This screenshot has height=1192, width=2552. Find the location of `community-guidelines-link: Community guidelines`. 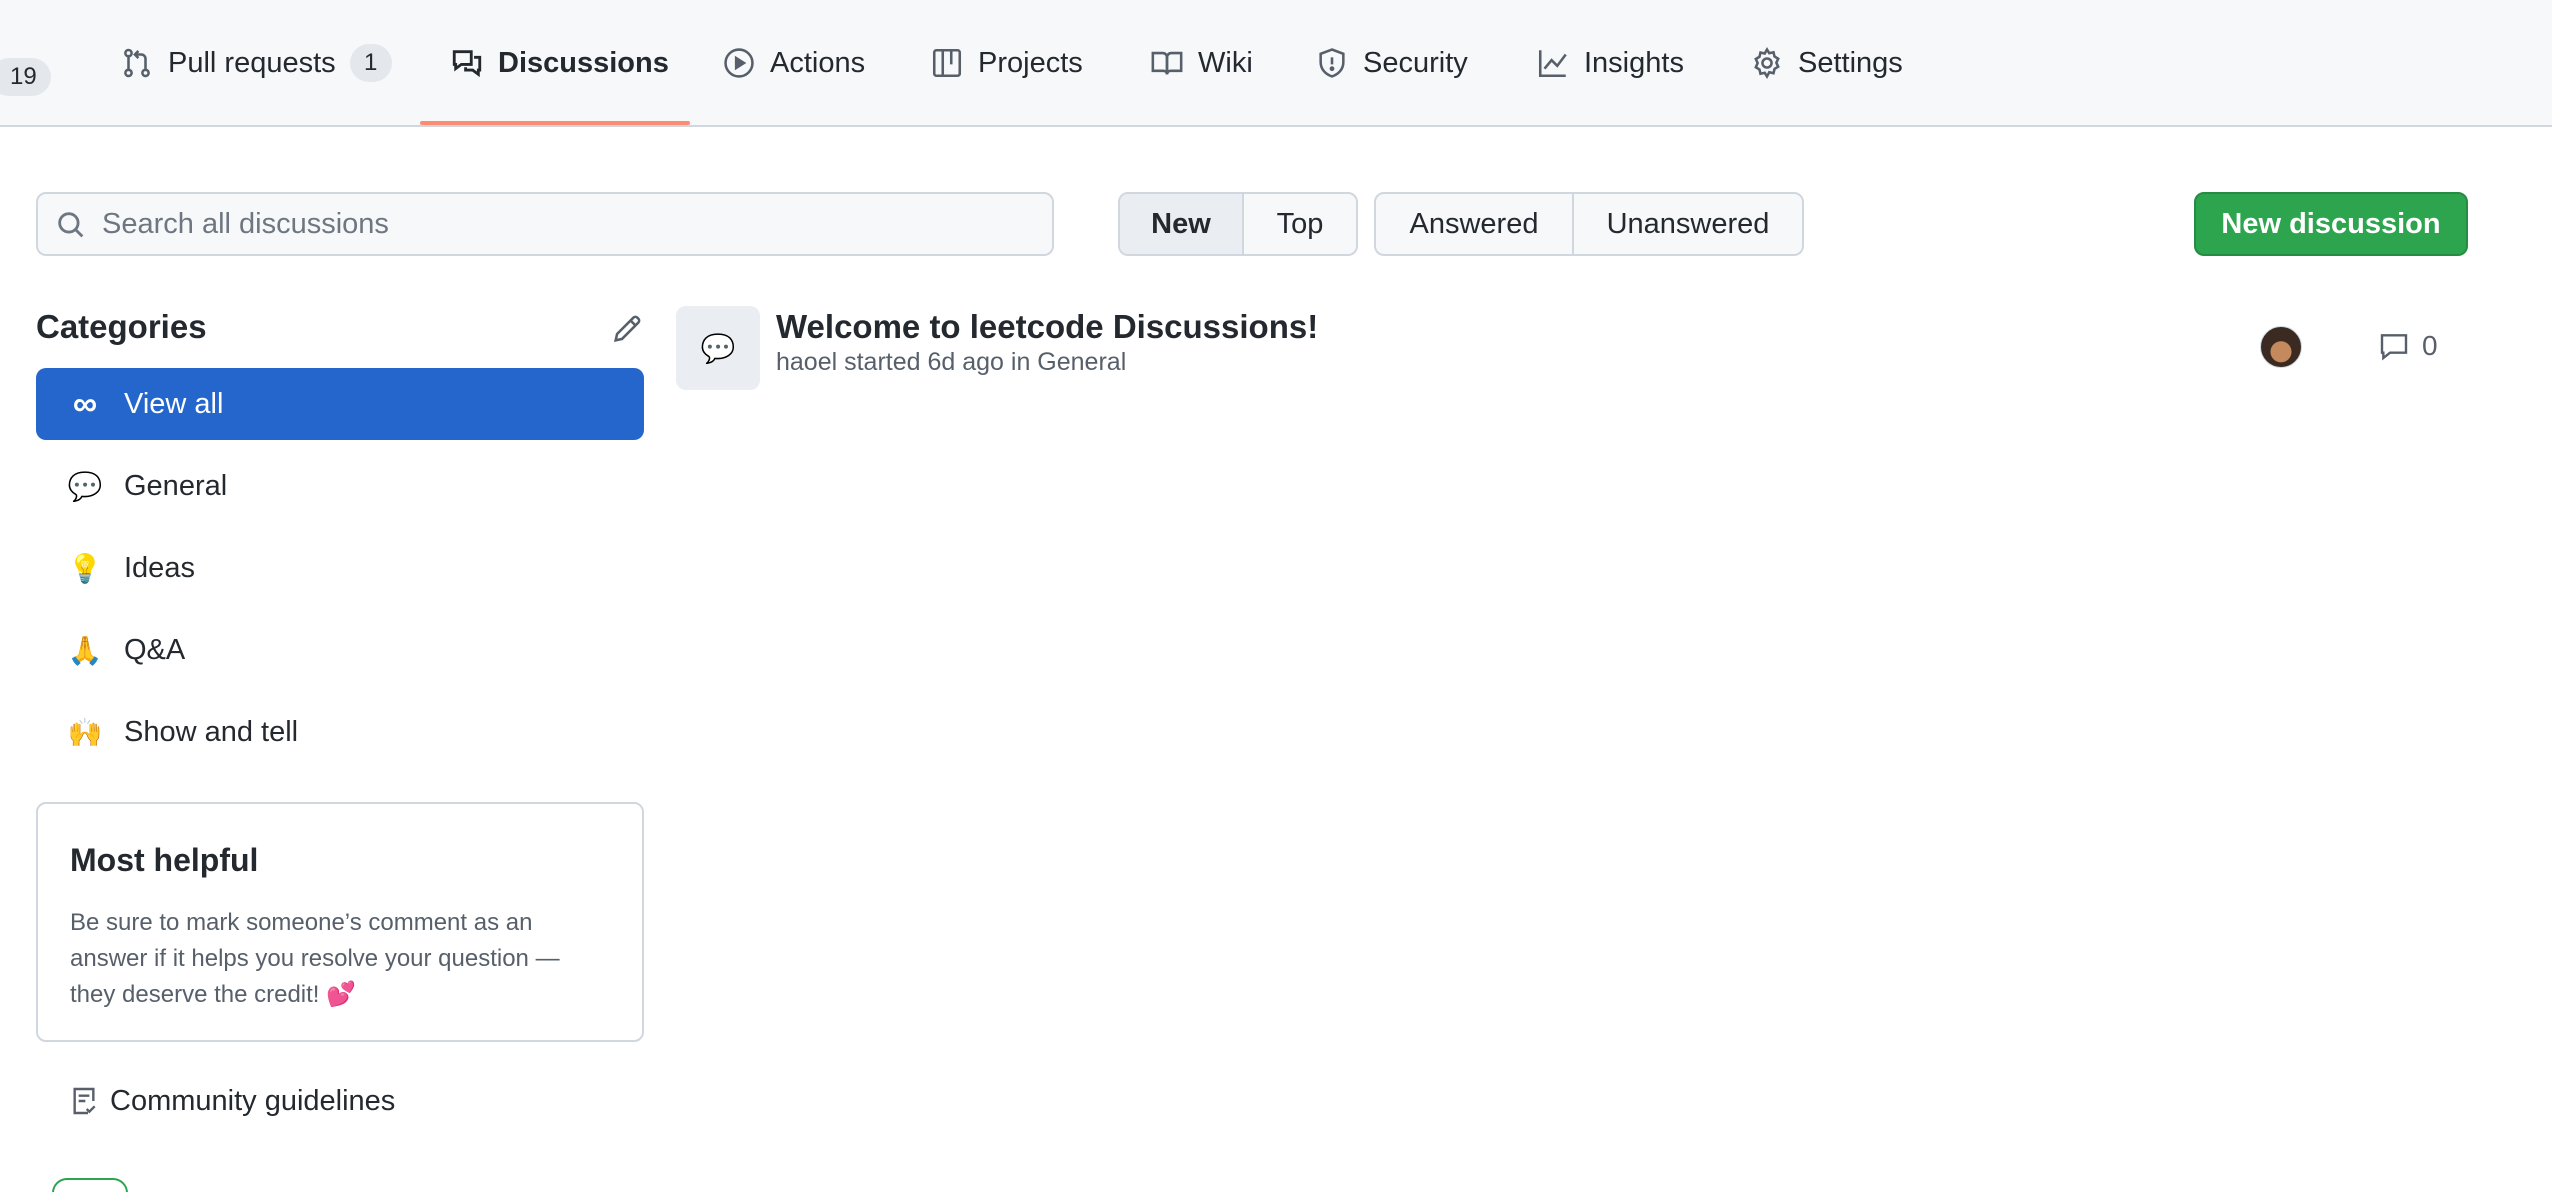

community-guidelines-link: Community guidelines is located at coordinates (231, 1101).